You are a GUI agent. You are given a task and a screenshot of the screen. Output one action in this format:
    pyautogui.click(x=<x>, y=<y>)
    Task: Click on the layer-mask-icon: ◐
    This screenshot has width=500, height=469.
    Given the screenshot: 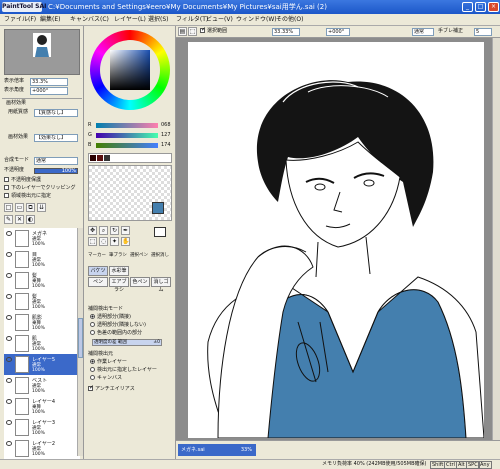 What is the action you would take?
    pyautogui.click(x=30, y=219)
    